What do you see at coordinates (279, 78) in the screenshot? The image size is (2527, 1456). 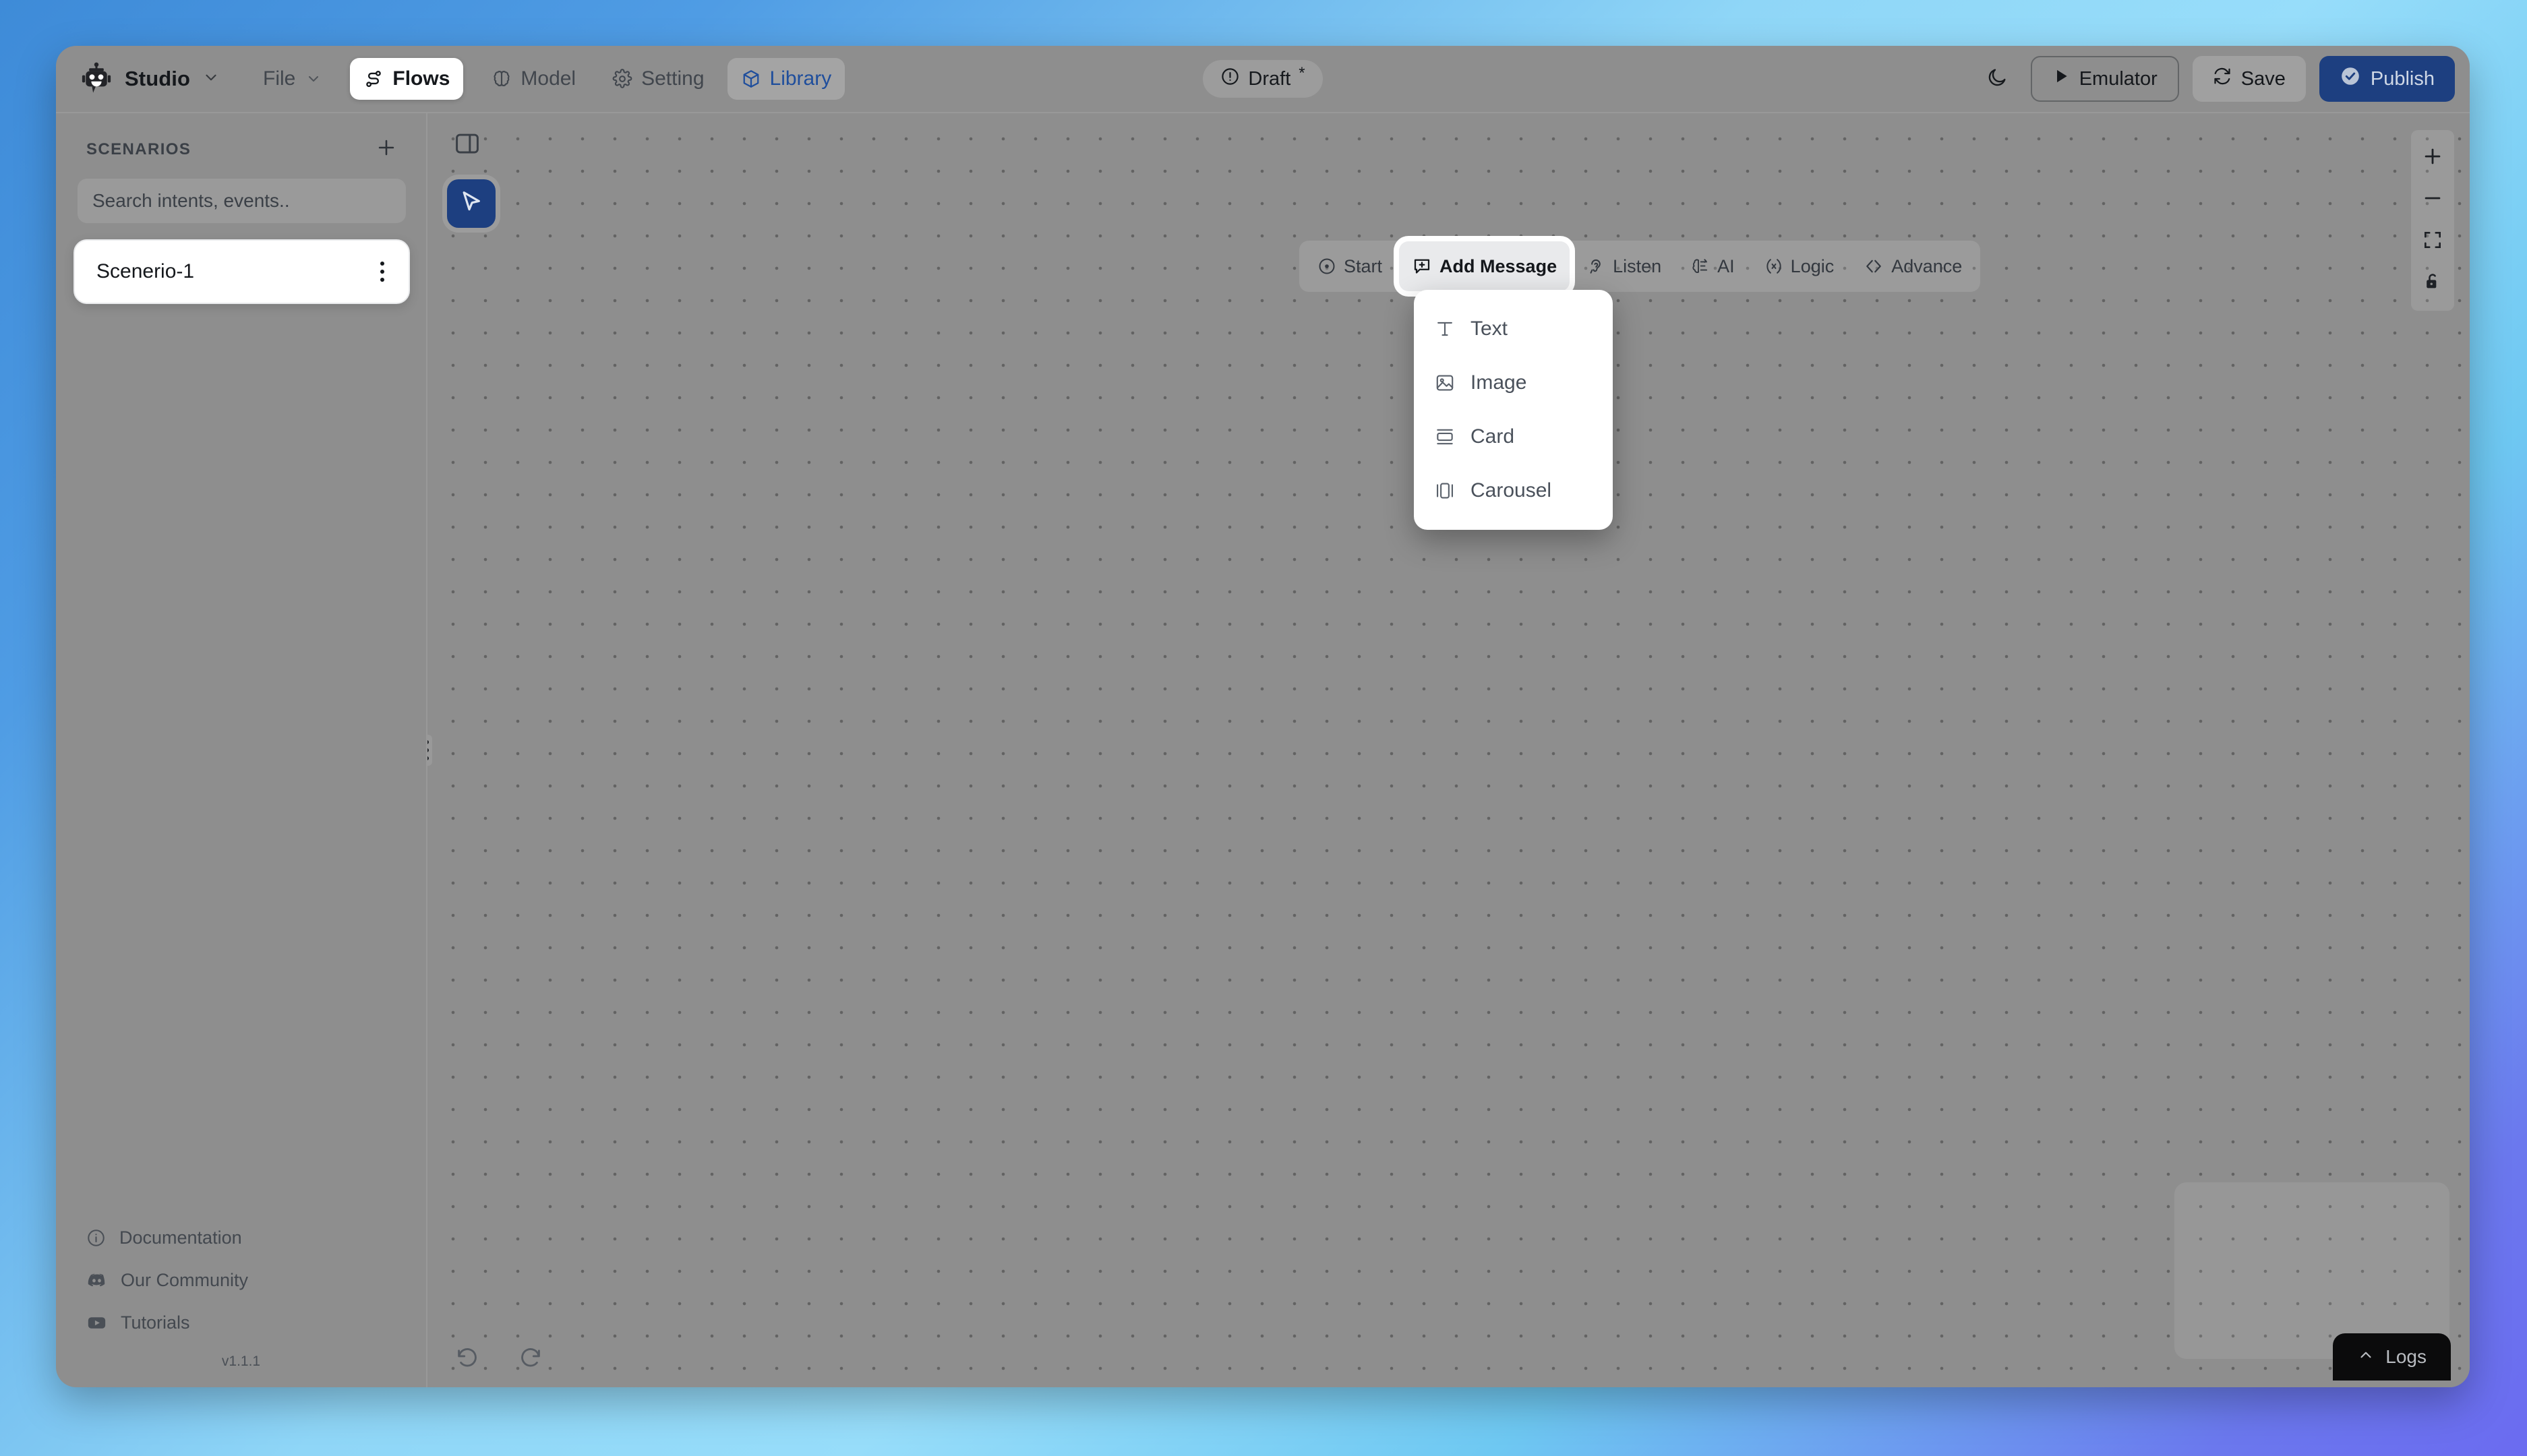 I see `menu-file-label: File` at bounding box center [279, 78].